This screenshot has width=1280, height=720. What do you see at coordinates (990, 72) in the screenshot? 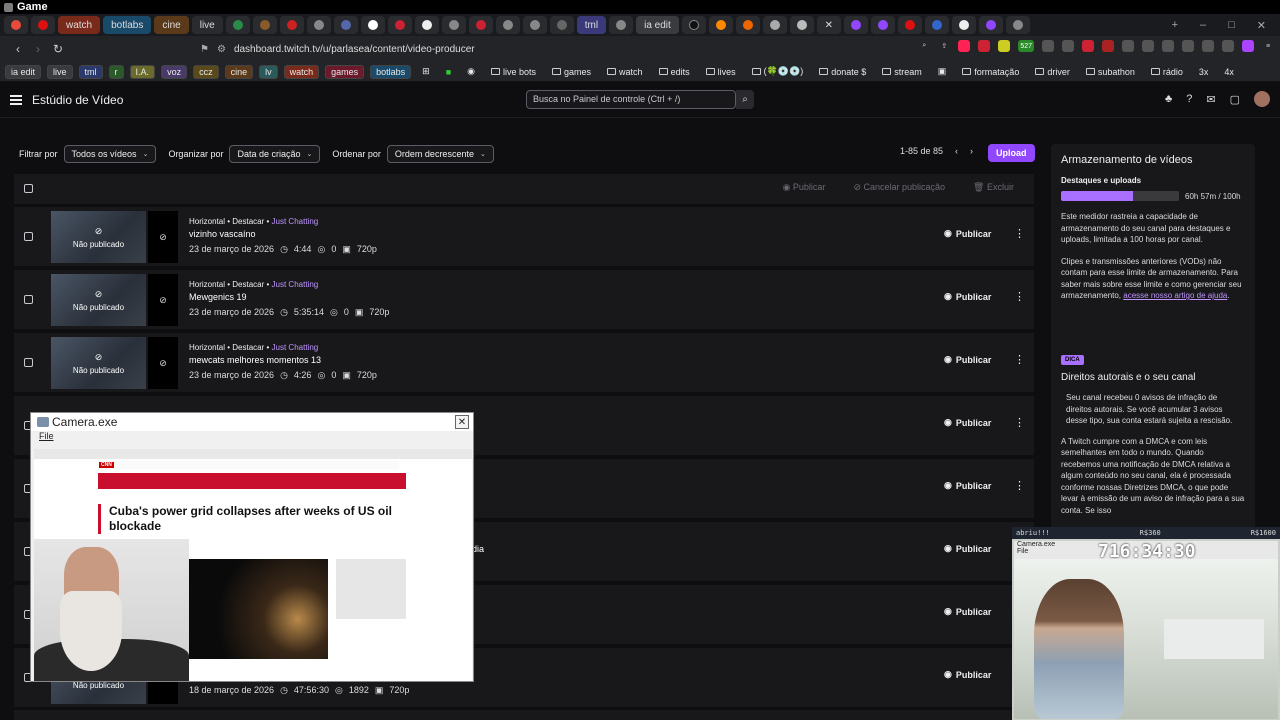
I see `bookmark-folder: formatação` at bounding box center [990, 72].